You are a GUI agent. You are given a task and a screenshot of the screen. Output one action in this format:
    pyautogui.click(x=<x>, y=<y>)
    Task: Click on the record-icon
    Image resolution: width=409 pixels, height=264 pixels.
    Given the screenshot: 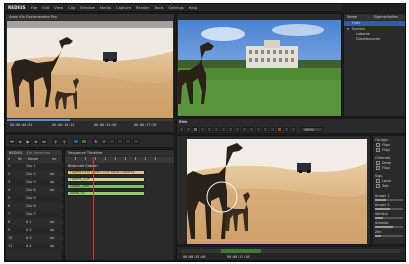 What is the action you would take?
    pyautogui.click(x=279, y=129)
    